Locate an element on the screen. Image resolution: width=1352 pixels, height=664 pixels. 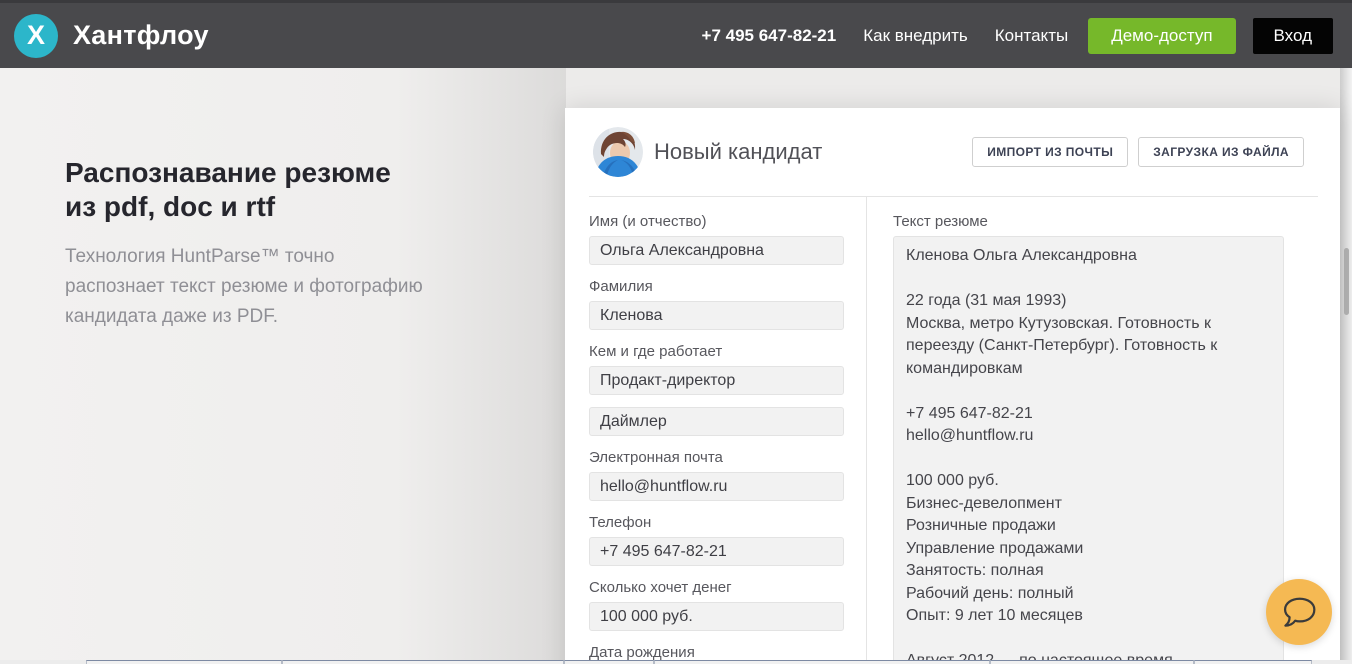
resume-label: Текст резюме is located at coordinates (940, 221).